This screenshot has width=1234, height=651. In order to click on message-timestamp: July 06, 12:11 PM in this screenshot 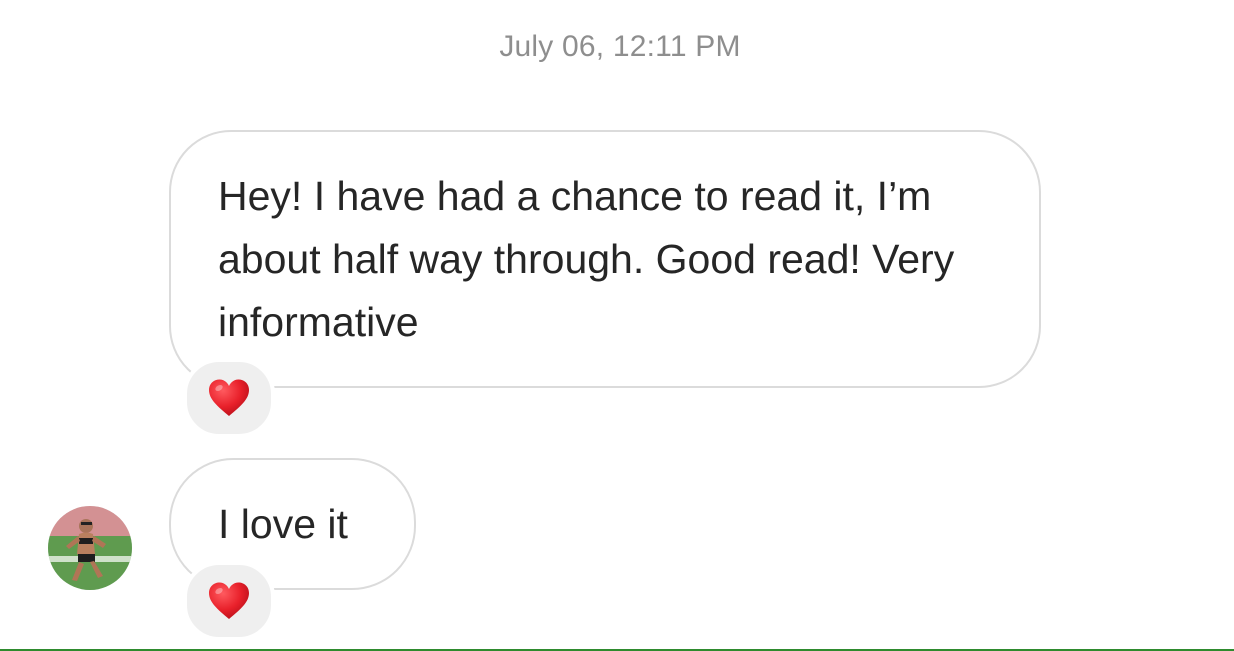, I will do `click(620, 46)`.